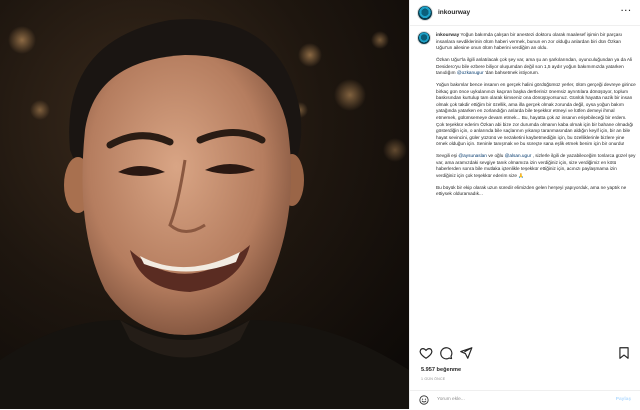 This screenshot has width=640, height=410. Describe the element at coordinates (470, 72) in the screenshot. I see `mention-link: @ozkanugur` at that location.